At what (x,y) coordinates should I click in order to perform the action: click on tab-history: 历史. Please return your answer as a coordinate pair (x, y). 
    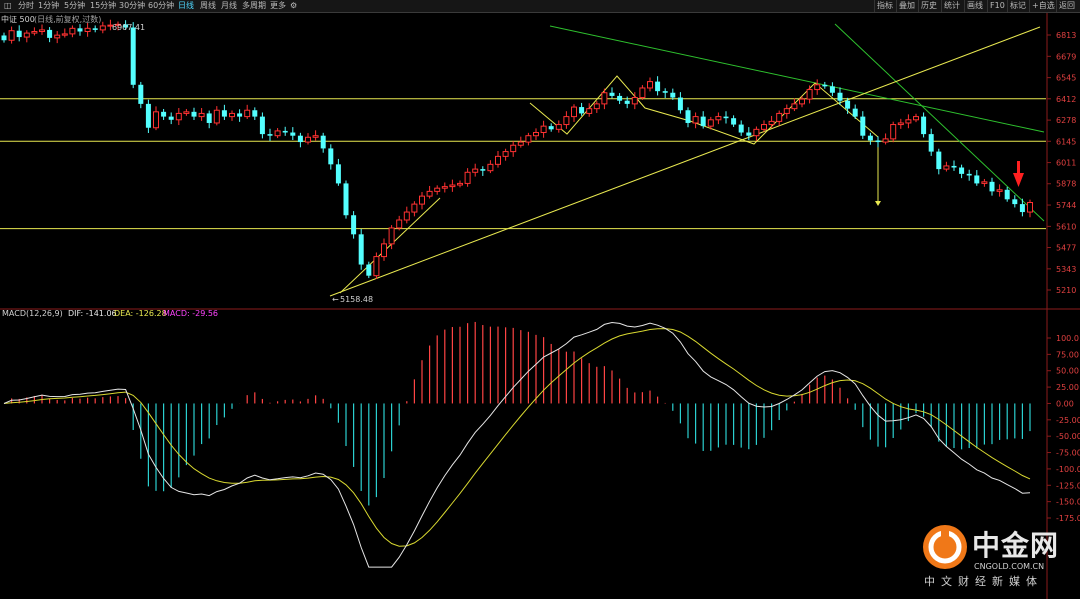
    Looking at the image, I should click on (928, 6).